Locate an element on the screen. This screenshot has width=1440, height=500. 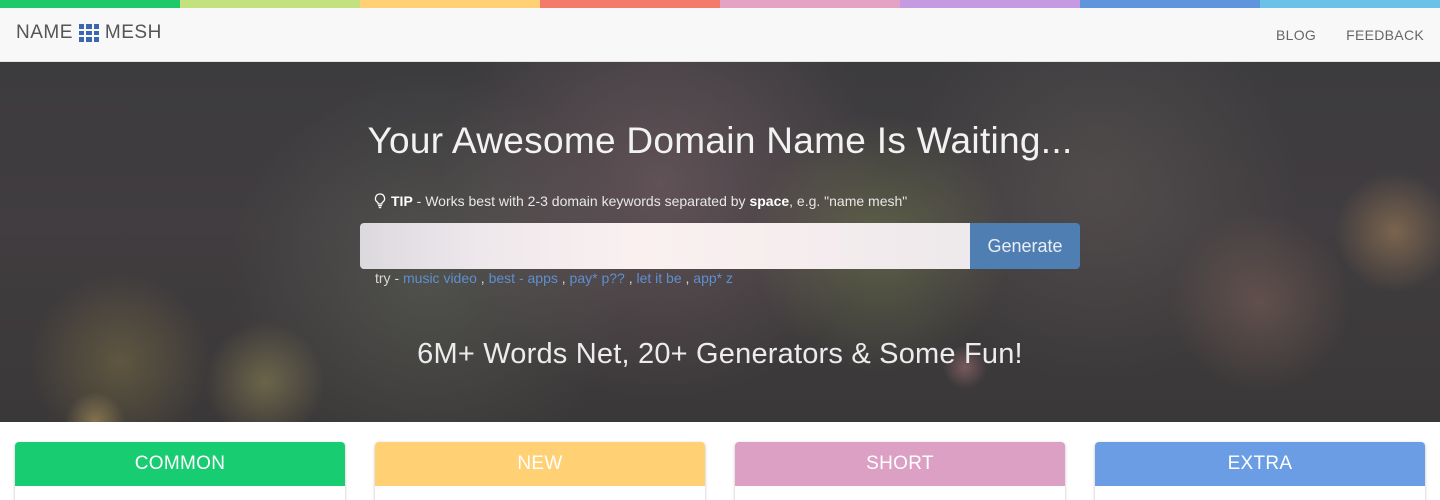
nav-links: BLOG FEEDBACK is located at coordinates (1350, 35).